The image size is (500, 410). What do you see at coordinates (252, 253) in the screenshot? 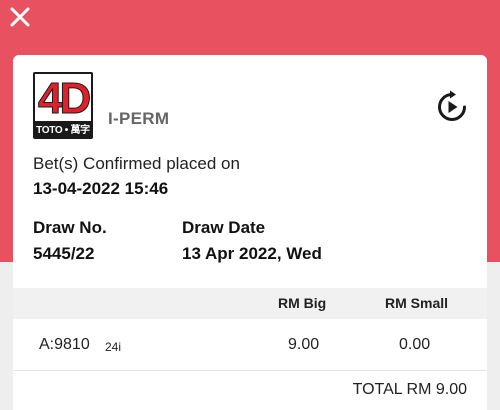
I see `draw-date-value: 13 Apr 2022, Wed` at bounding box center [252, 253].